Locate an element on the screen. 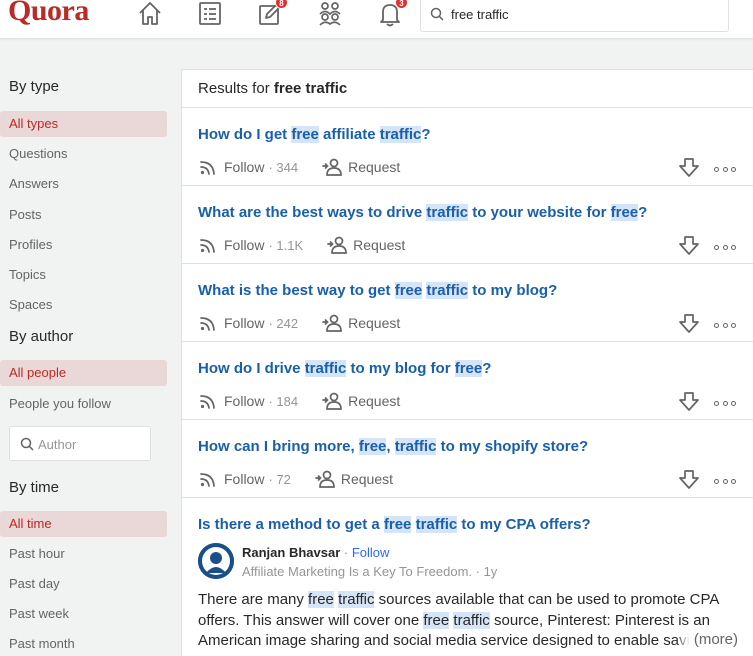  question-actions: Follow · 242 Request is located at coordinates (299, 323).